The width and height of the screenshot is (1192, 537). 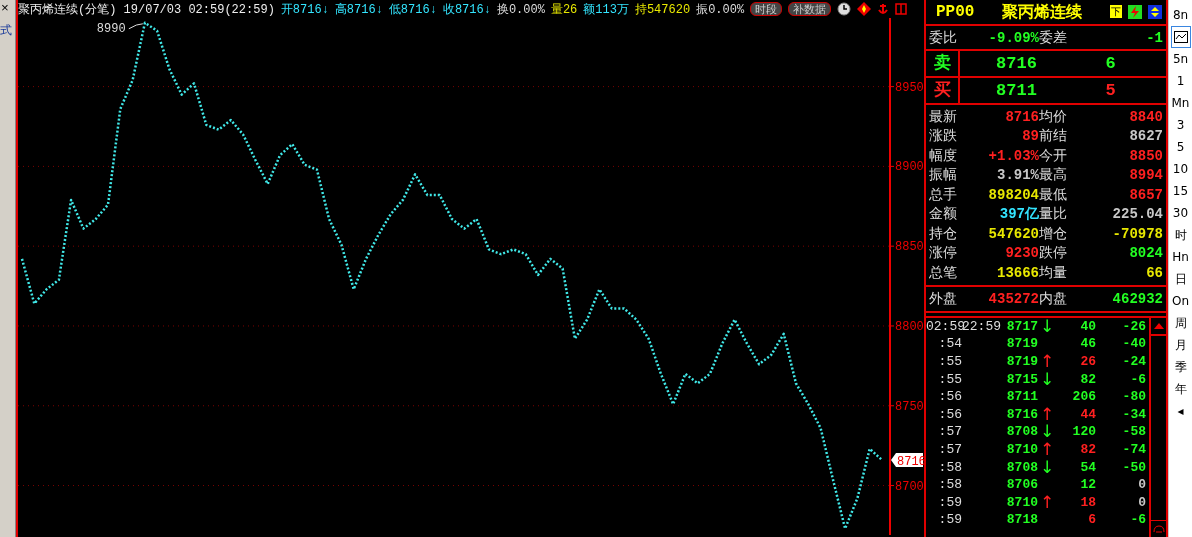 What do you see at coordinates (4, 9) in the screenshot?
I see `close-button: ×` at bounding box center [4, 9].